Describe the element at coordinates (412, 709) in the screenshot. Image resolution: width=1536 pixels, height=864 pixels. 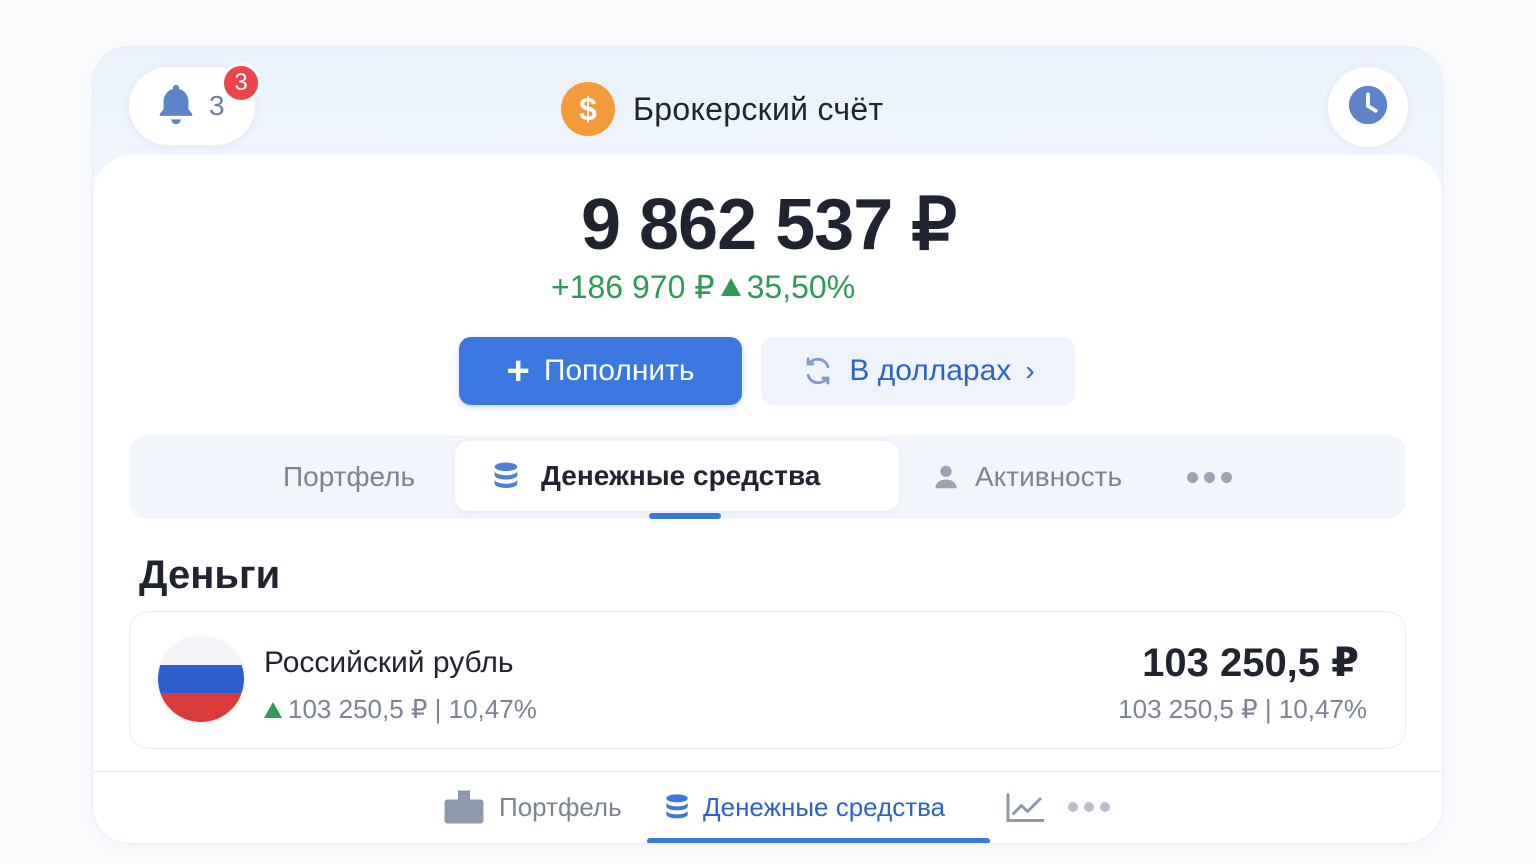
I see `currency-change-value: 103 250,5 ₽ | 10,47%` at that location.